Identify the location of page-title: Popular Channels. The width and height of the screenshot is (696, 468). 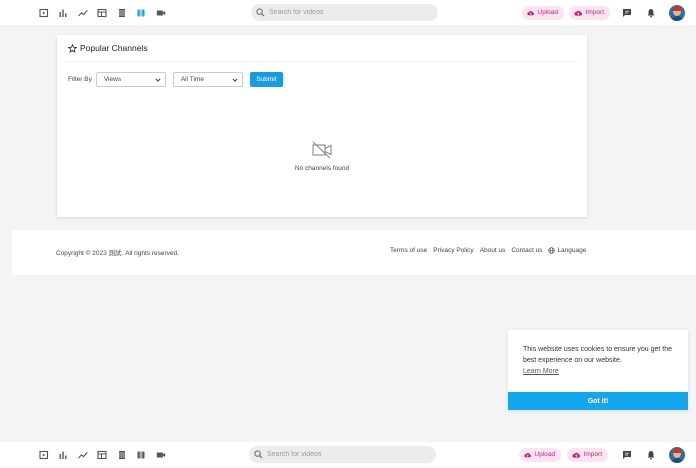
(108, 48).